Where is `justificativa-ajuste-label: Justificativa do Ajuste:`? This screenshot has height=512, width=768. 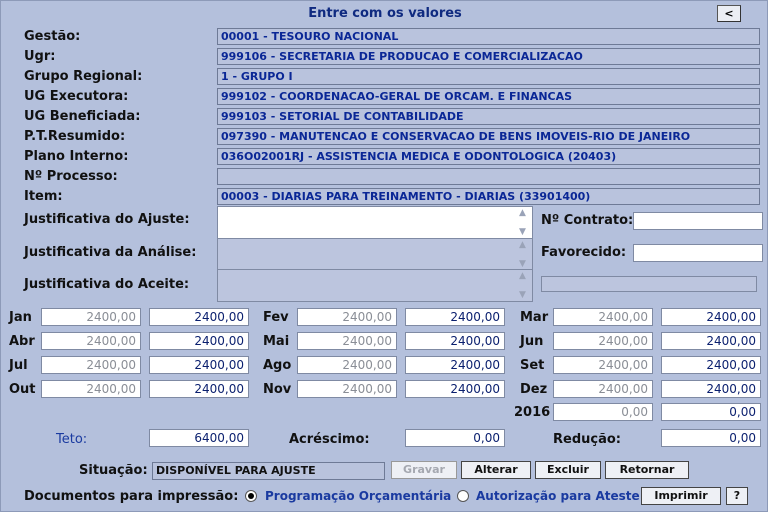
justificativa-ajuste-label: Justificativa do Ajuste: is located at coordinates (107, 219).